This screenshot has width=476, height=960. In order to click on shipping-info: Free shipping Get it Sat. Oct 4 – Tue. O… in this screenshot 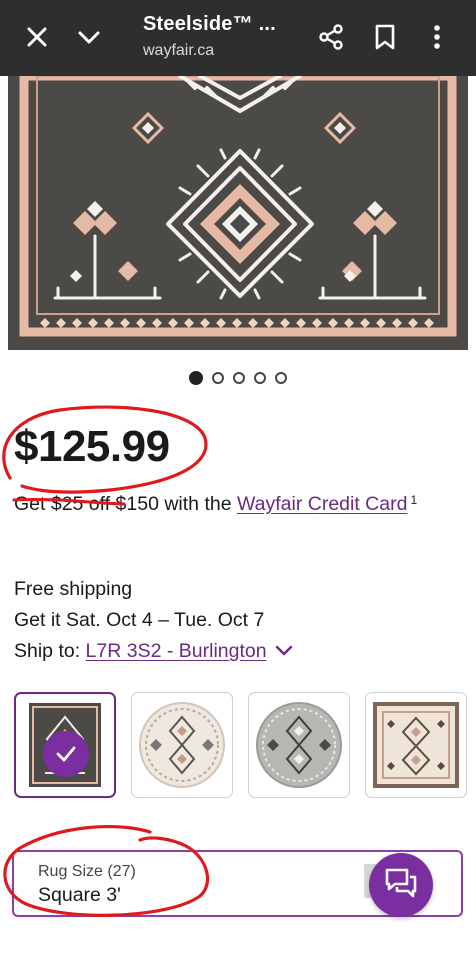, I will do `click(153, 620)`.